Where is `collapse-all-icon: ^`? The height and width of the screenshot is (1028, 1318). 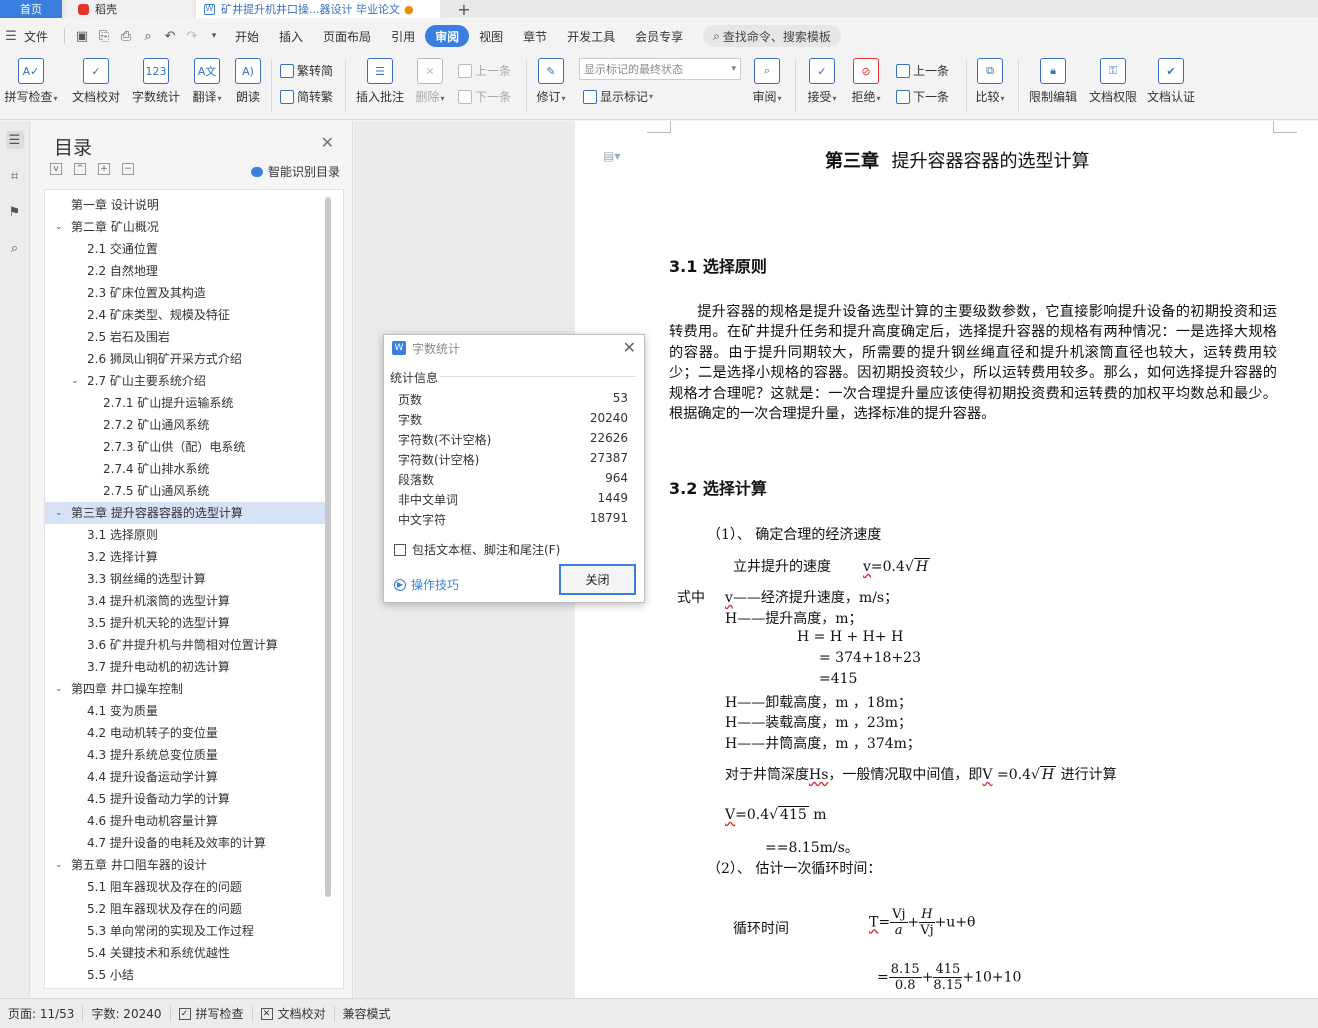 collapse-all-icon: ^ is located at coordinates (80, 169).